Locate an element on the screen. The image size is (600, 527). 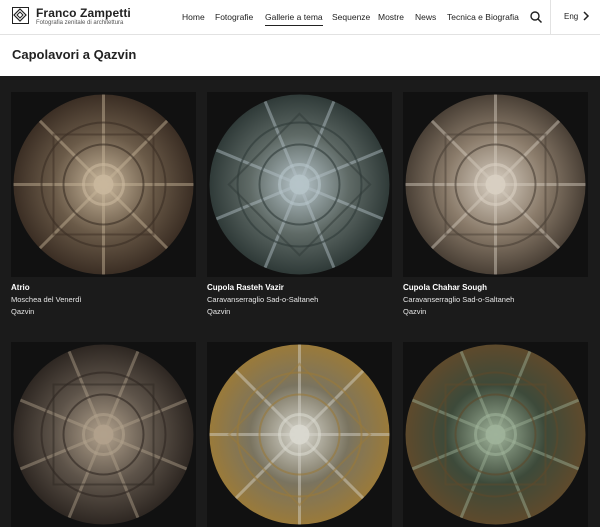
chevron-right-icon is located at coordinates (586, 16).